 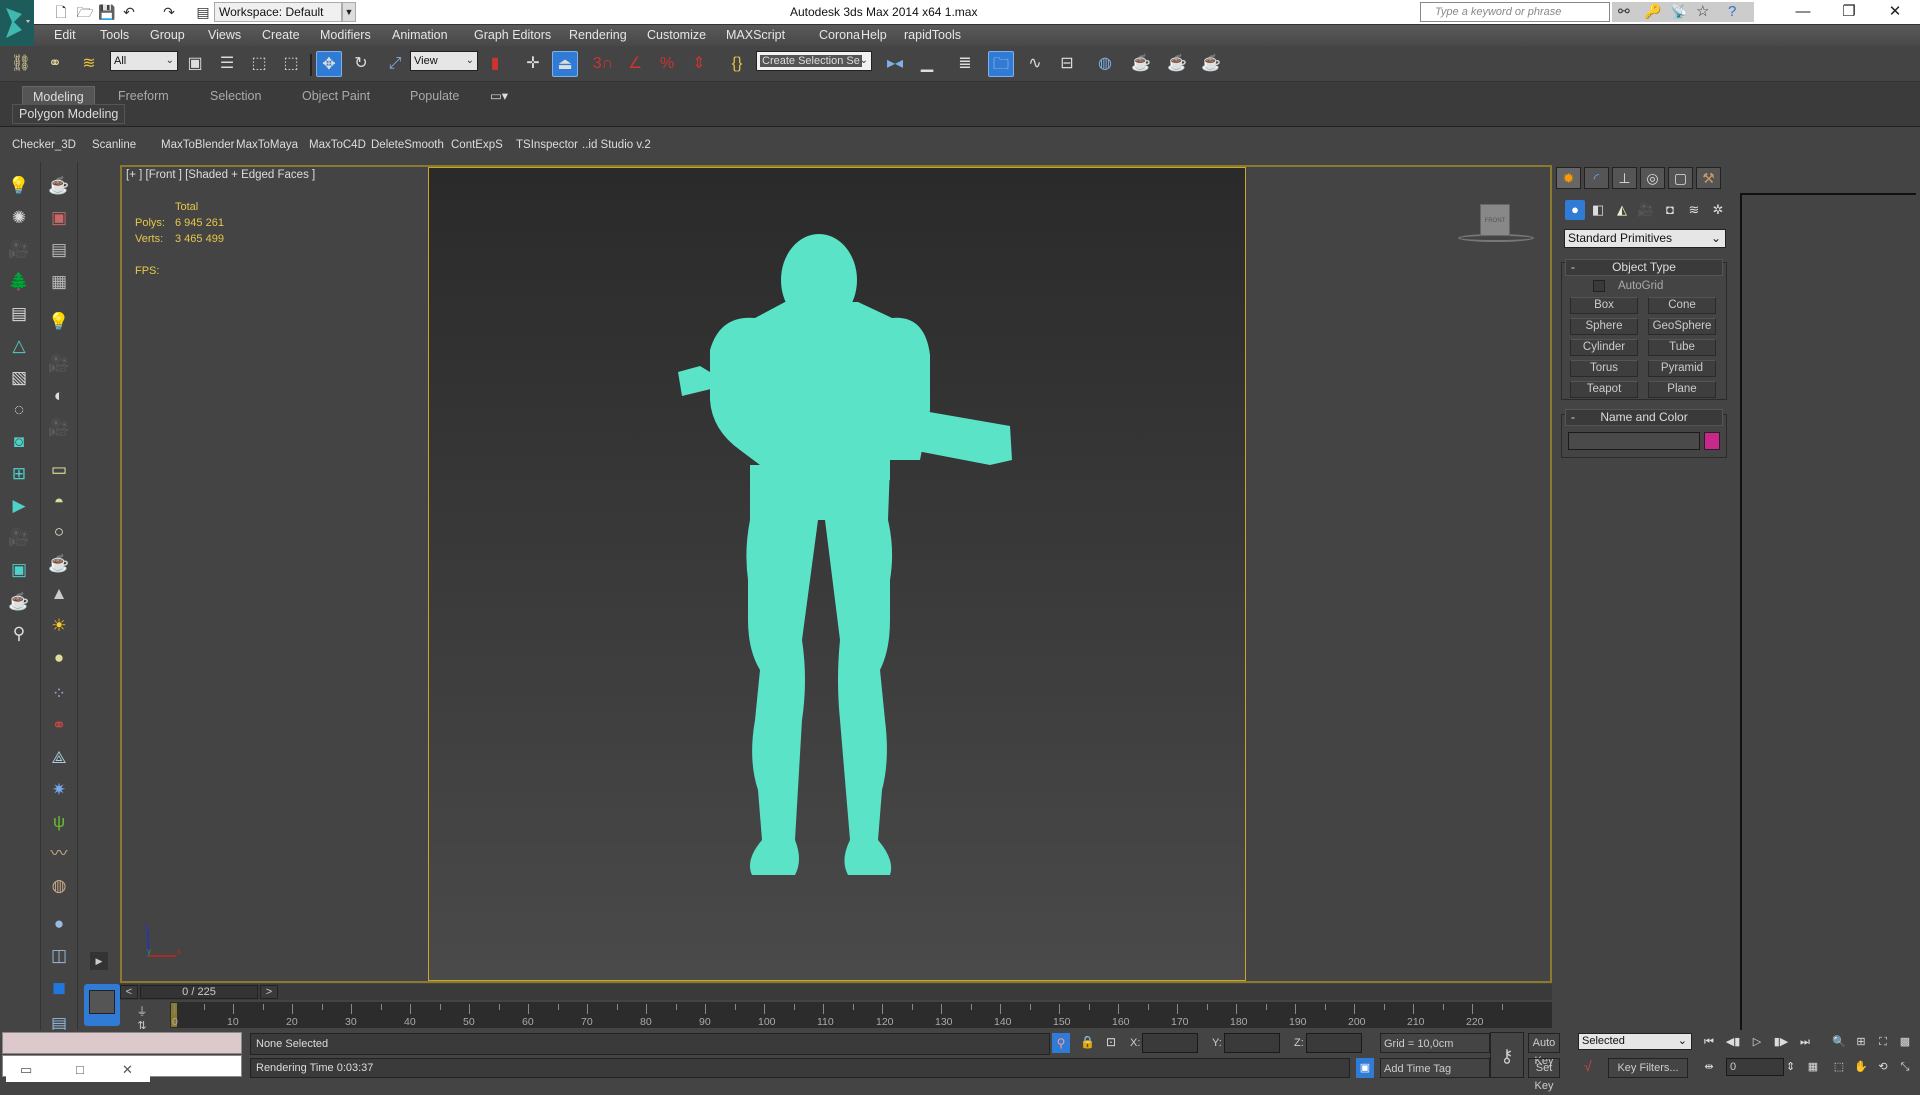 What do you see at coordinates (616, 145) in the screenshot?
I see `id-studio-button: ..id Studio v.2` at bounding box center [616, 145].